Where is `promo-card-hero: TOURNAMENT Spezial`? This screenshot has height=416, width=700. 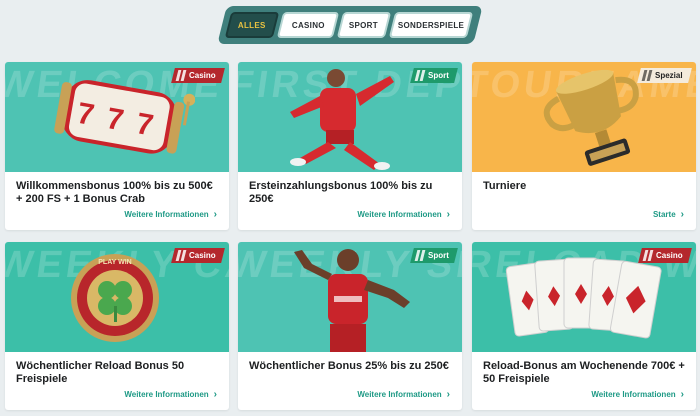
promo-card-hero: TOURNAMENT Spezial is located at coordinates (584, 117).